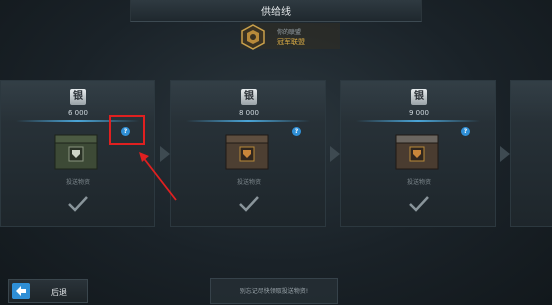  What do you see at coordinates (289, 32) in the screenshot?
I see `alliance-subtitle: 你的联盟` at bounding box center [289, 32].